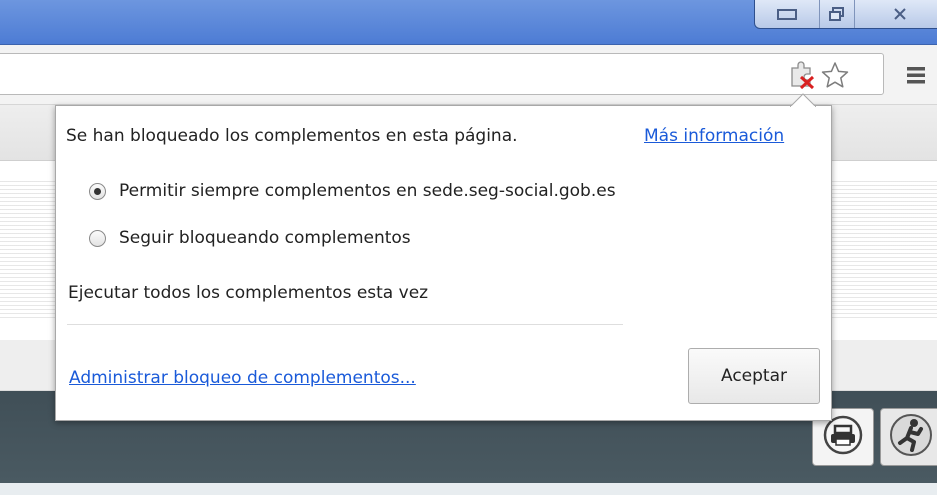  What do you see at coordinates (843, 437) in the screenshot?
I see `print-icon` at bounding box center [843, 437].